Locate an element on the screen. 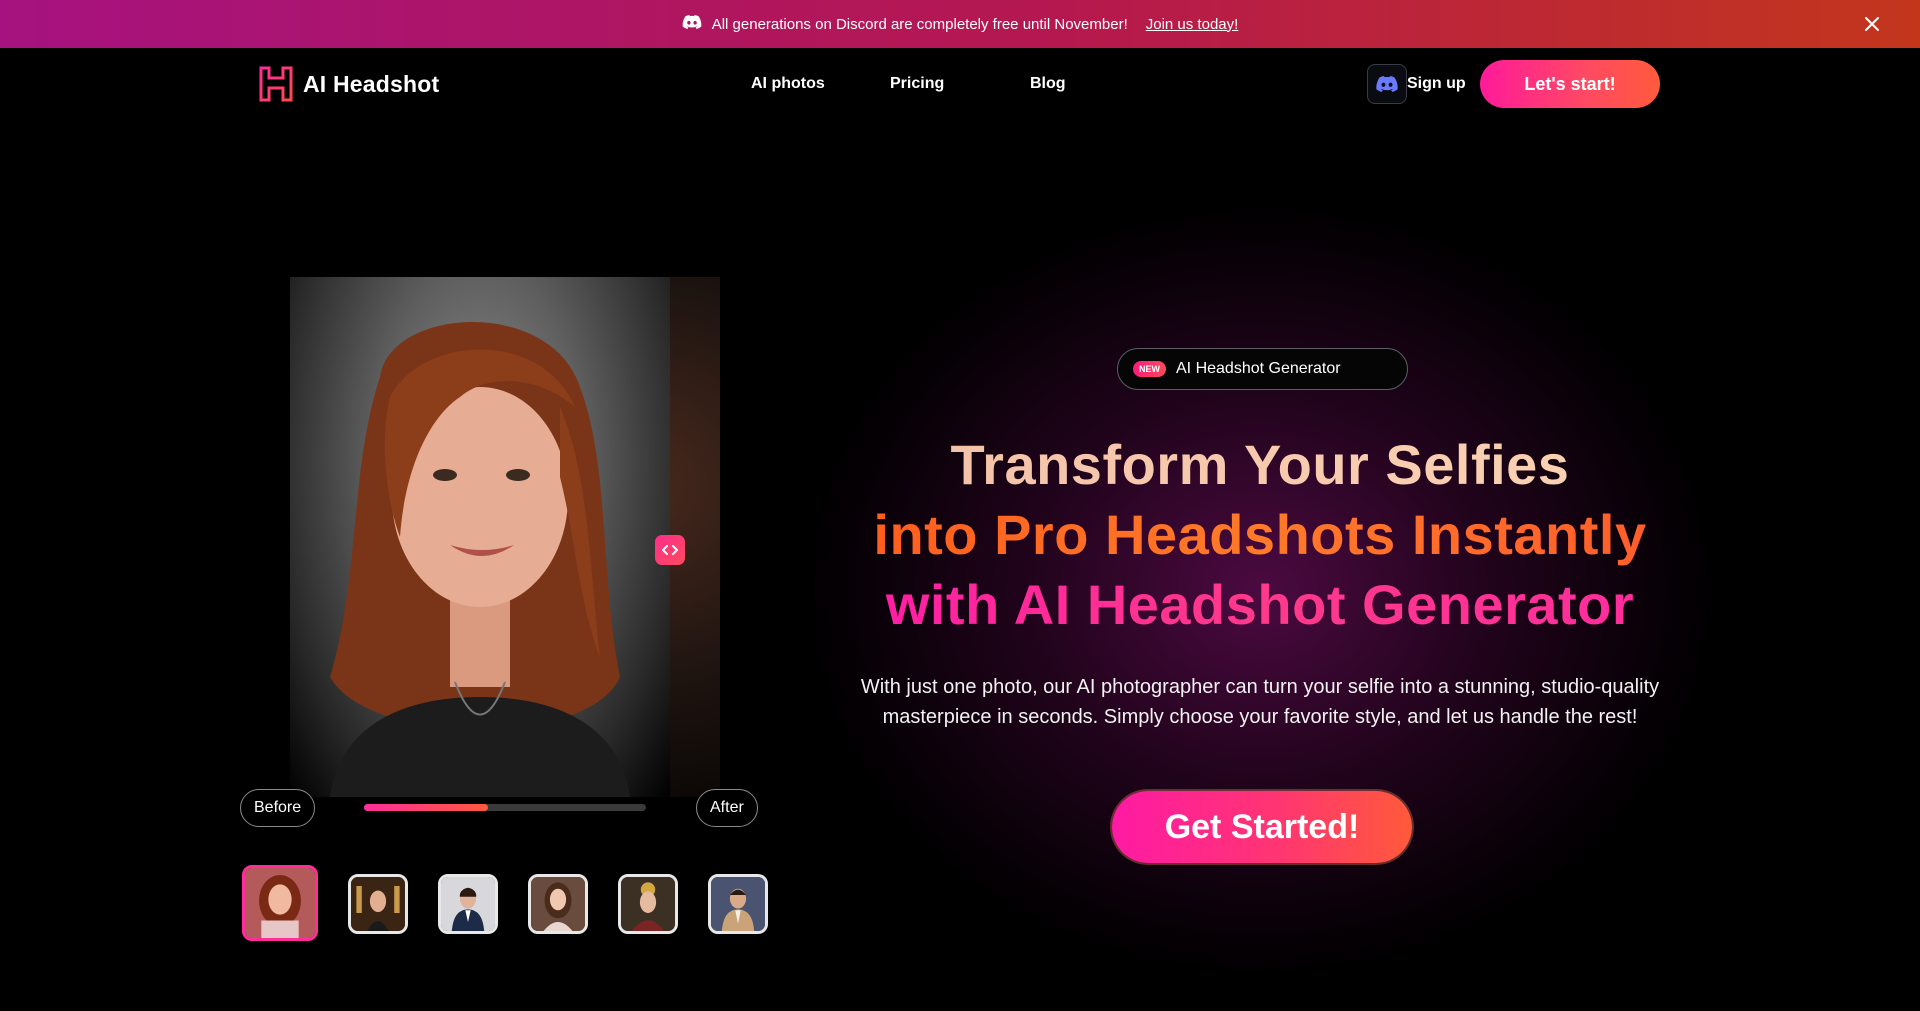 This screenshot has width=1920, height=1011. nav-ai-photos: AI photos is located at coordinates (788, 84).